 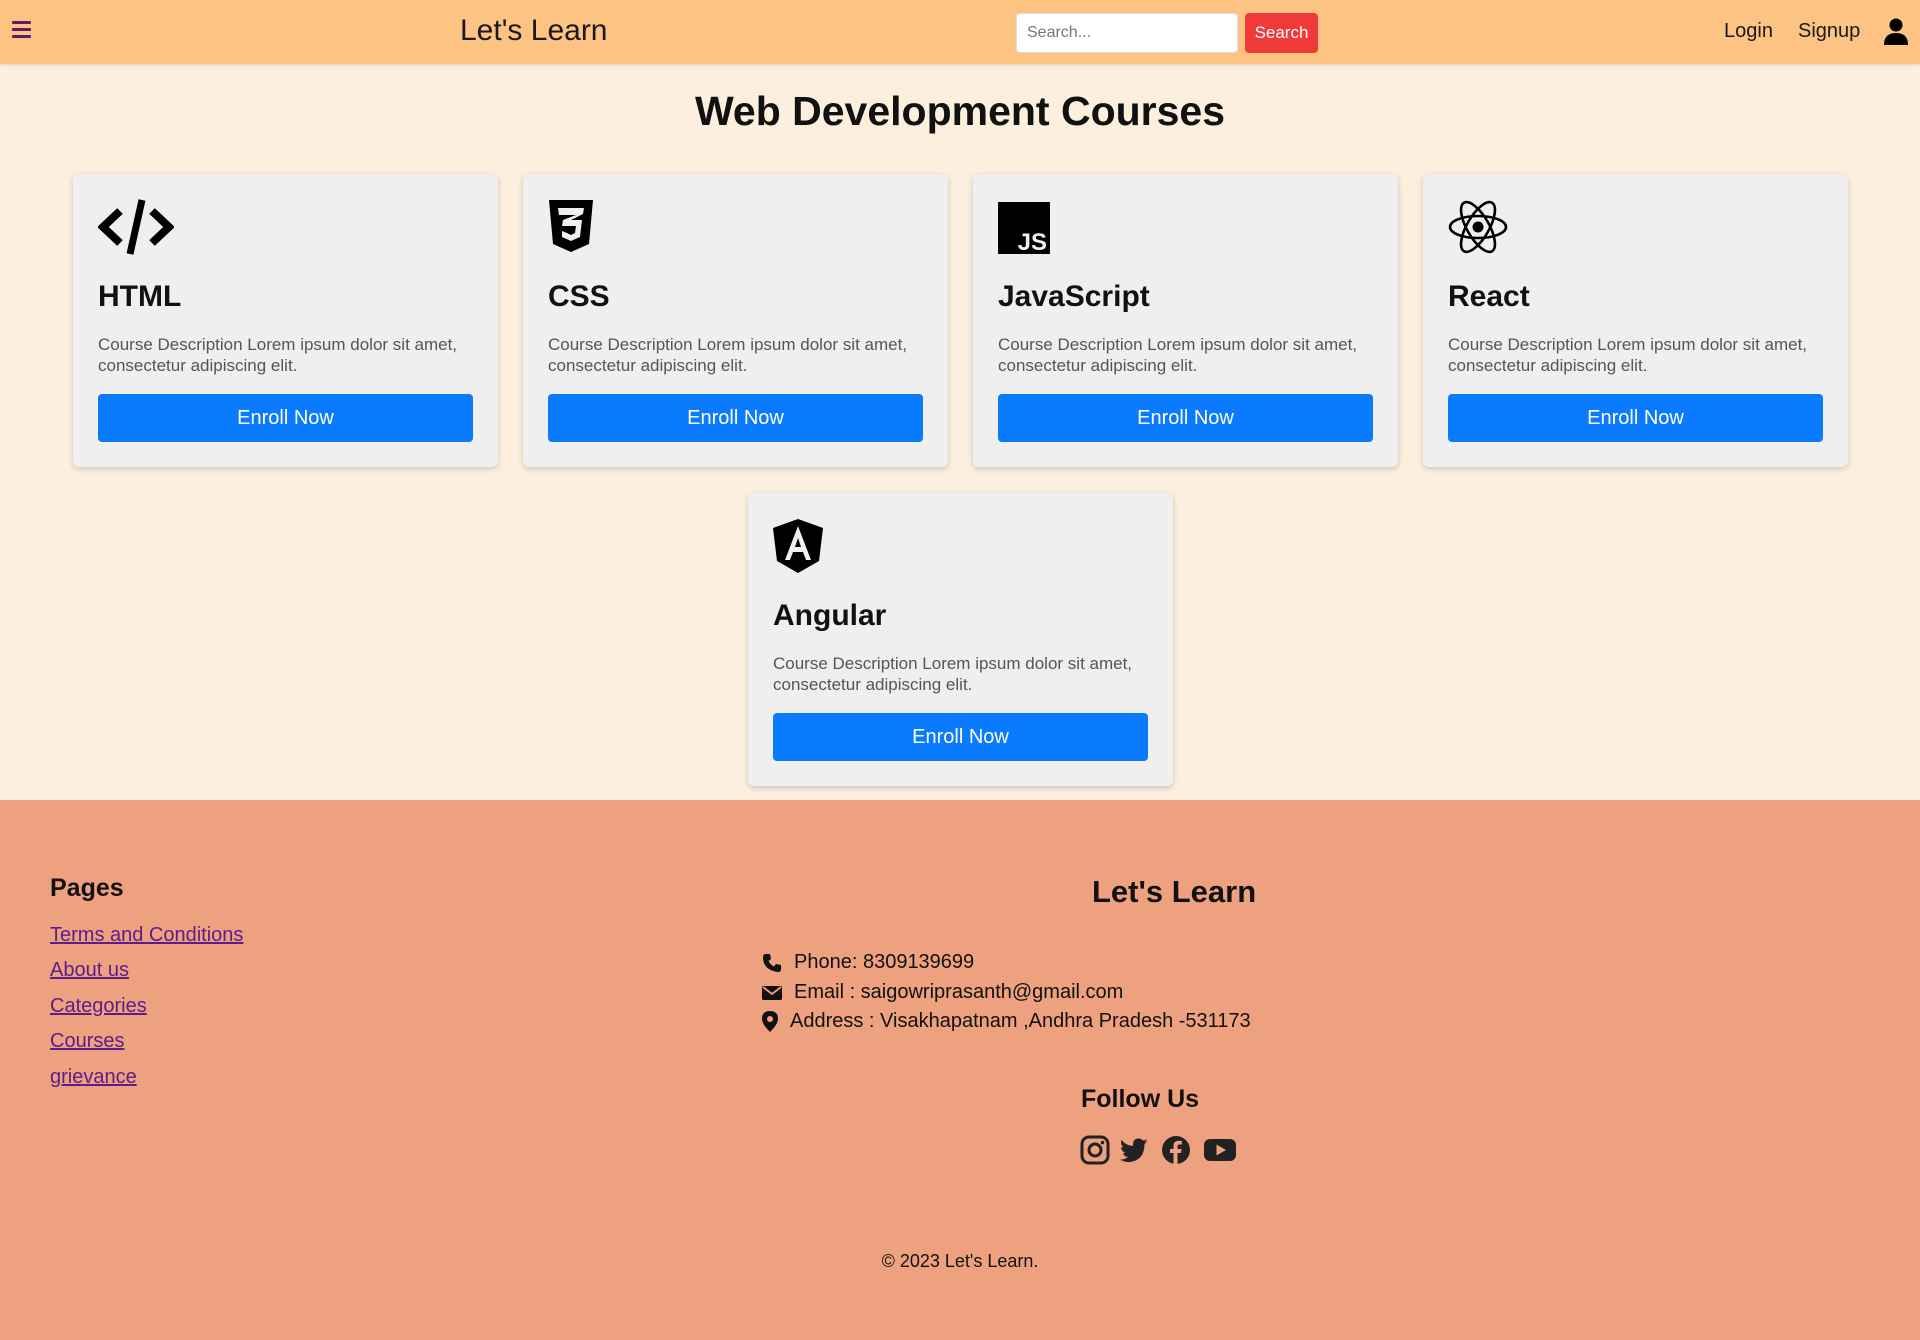 I want to click on footer-link-terms: Terms and Conditions, so click(x=146, y=935).